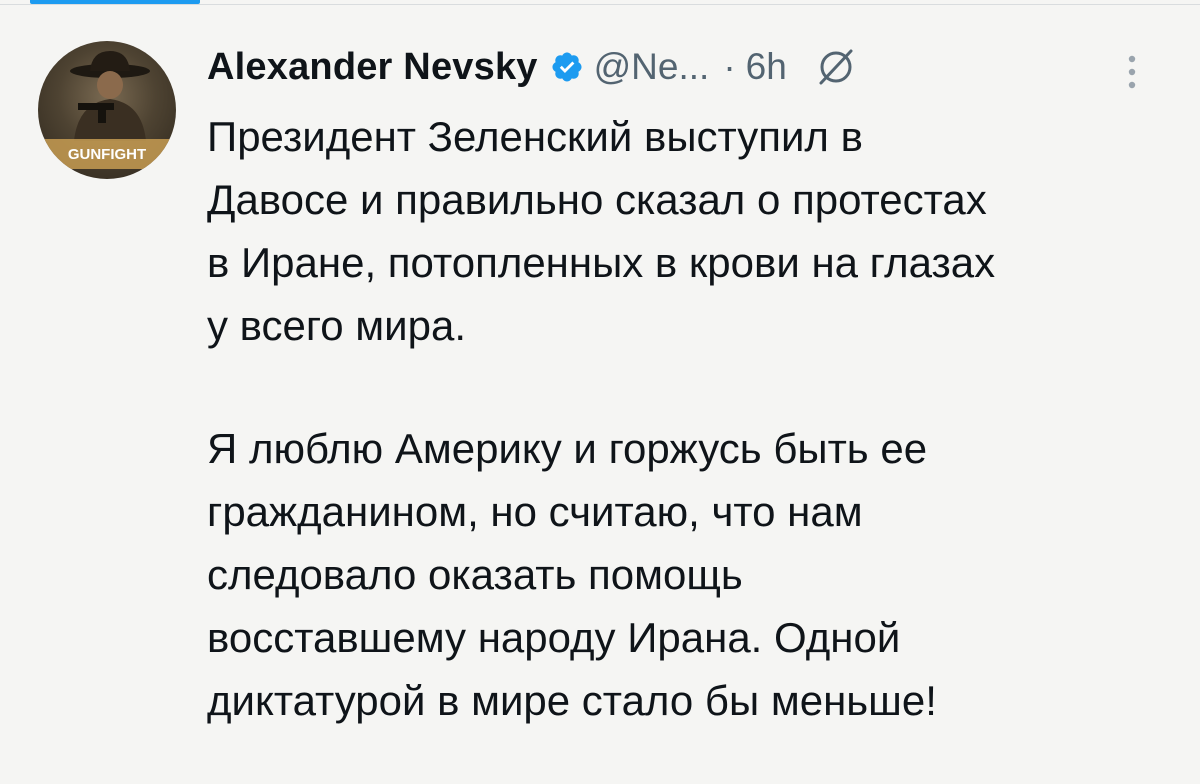  I want to click on tweet-header: Alexander Nevsky @Ne... · 6h, so click(687, 67).